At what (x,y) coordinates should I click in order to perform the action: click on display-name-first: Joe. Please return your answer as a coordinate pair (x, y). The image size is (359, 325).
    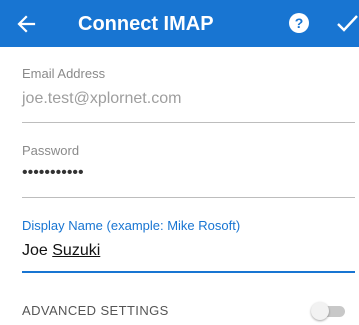
    Looking at the image, I should click on (37, 250).